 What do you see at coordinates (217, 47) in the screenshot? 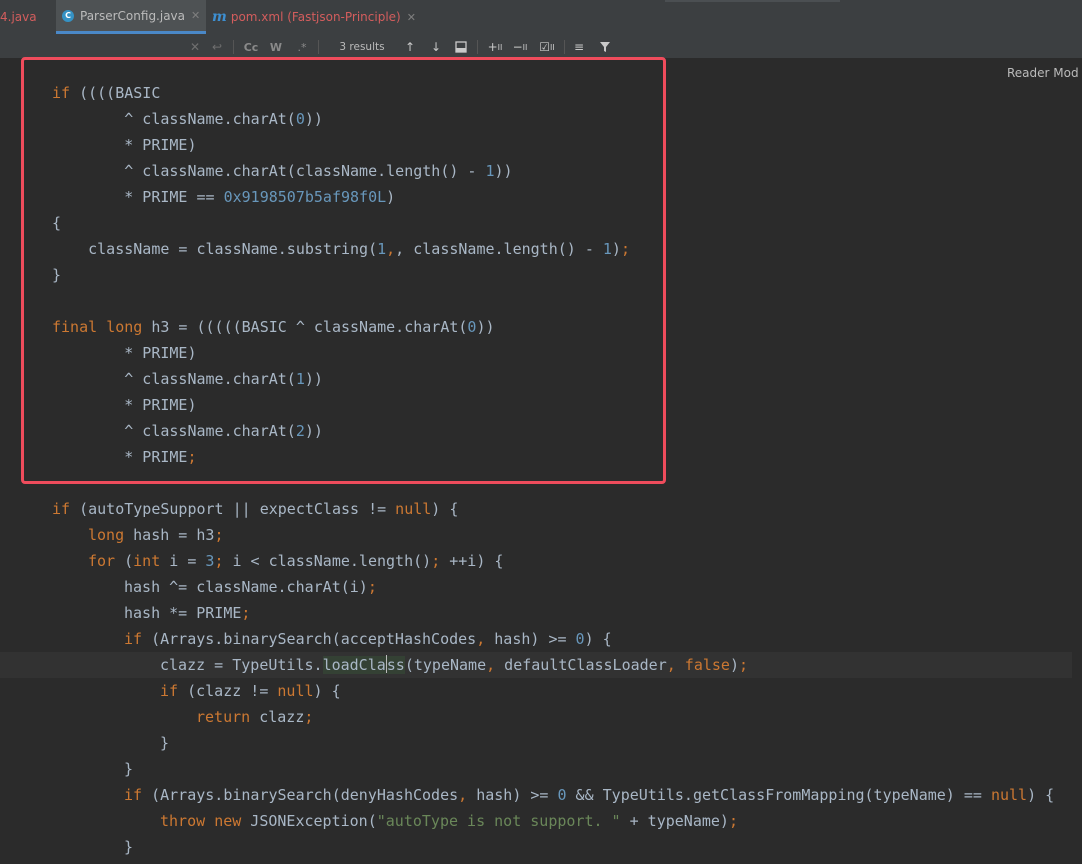
I see `new-line-icon: ↩` at bounding box center [217, 47].